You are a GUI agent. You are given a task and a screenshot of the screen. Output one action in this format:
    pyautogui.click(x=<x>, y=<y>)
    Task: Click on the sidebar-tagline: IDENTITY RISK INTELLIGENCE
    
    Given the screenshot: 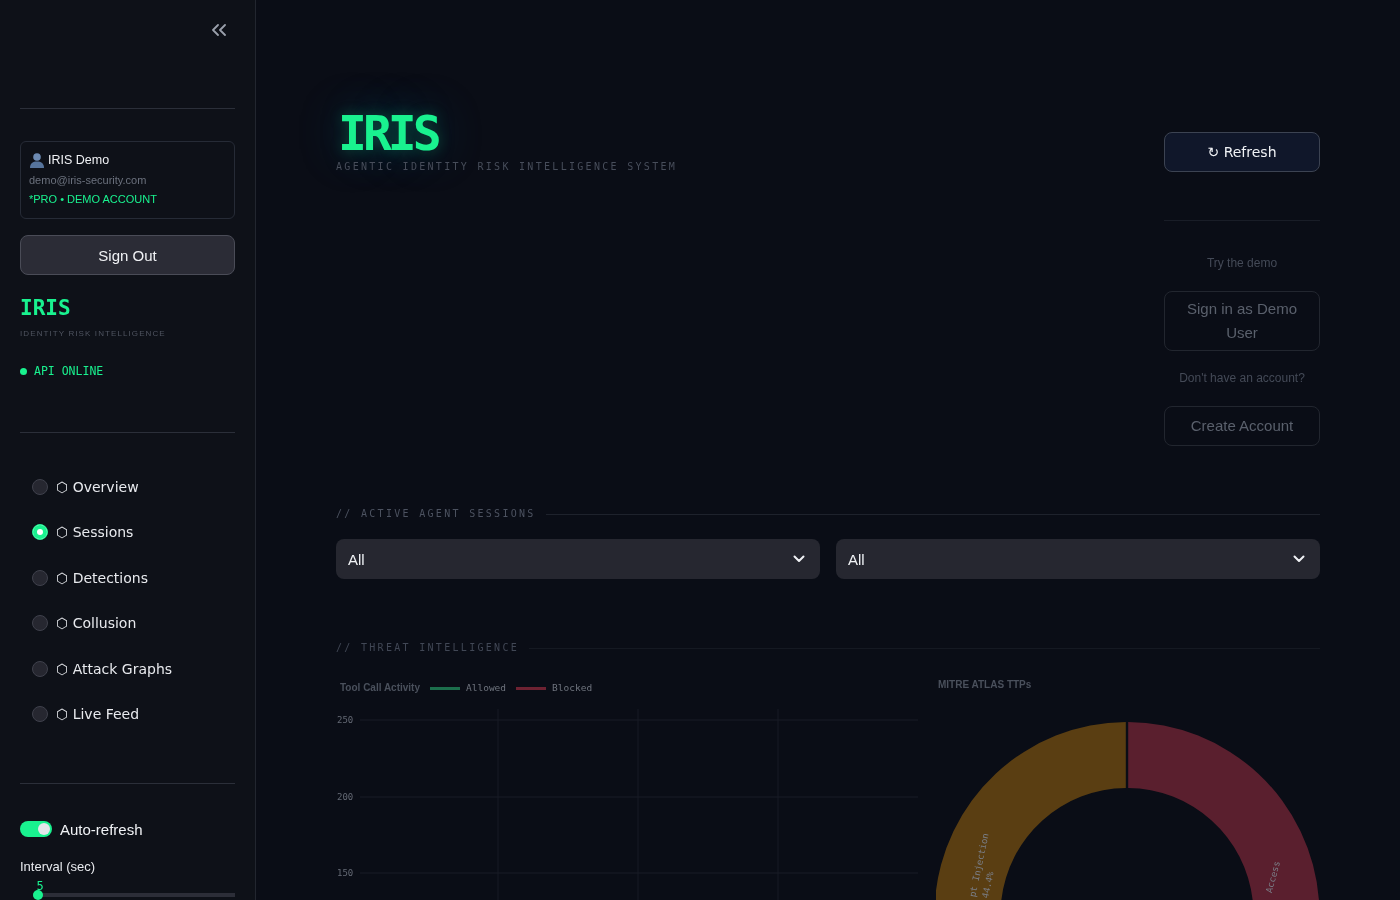 What is the action you would take?
    pyautogui.click(x=93, y=334)
    